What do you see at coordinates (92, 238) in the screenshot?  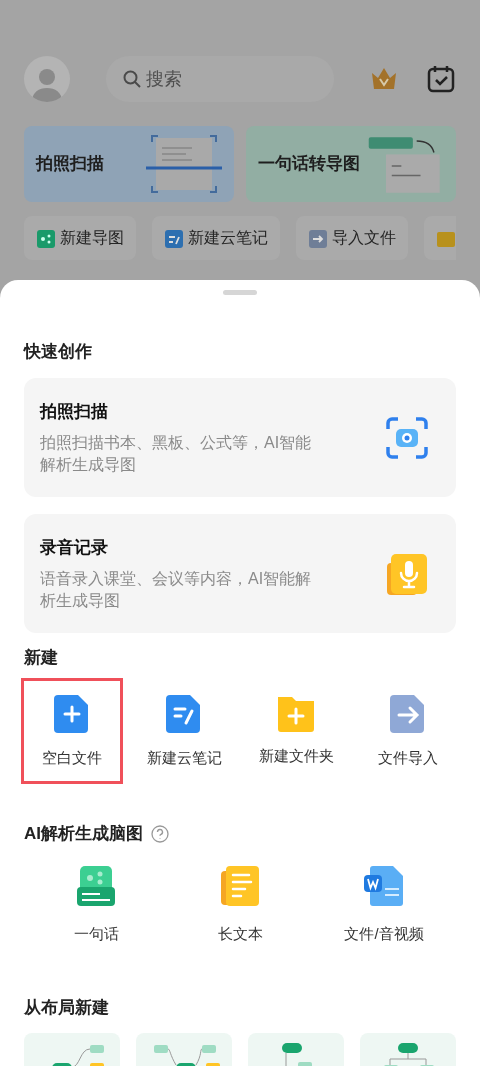 I see `chip-label: 新建导图` at bounding box center [92, 238].